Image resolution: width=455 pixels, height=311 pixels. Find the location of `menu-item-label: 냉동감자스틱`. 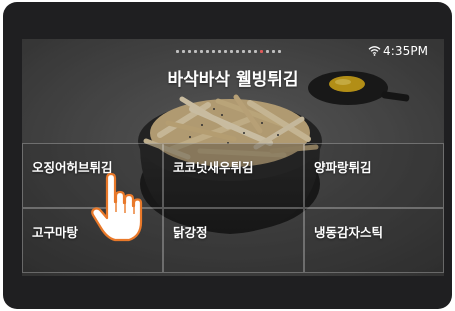

menu-item-label: 냉동감자스틱 is located at coordinates (349, 232).